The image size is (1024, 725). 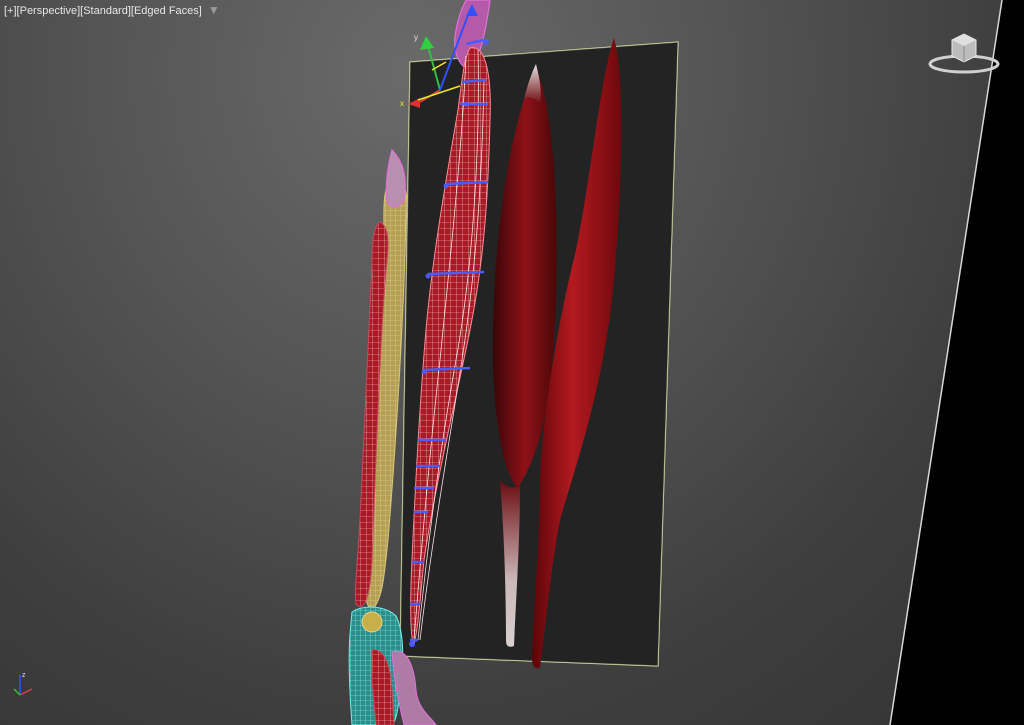 What do you see at coordinates (395, 178) in the screenshot?
I see `bone-elbow` at bounding box center [395, 178].